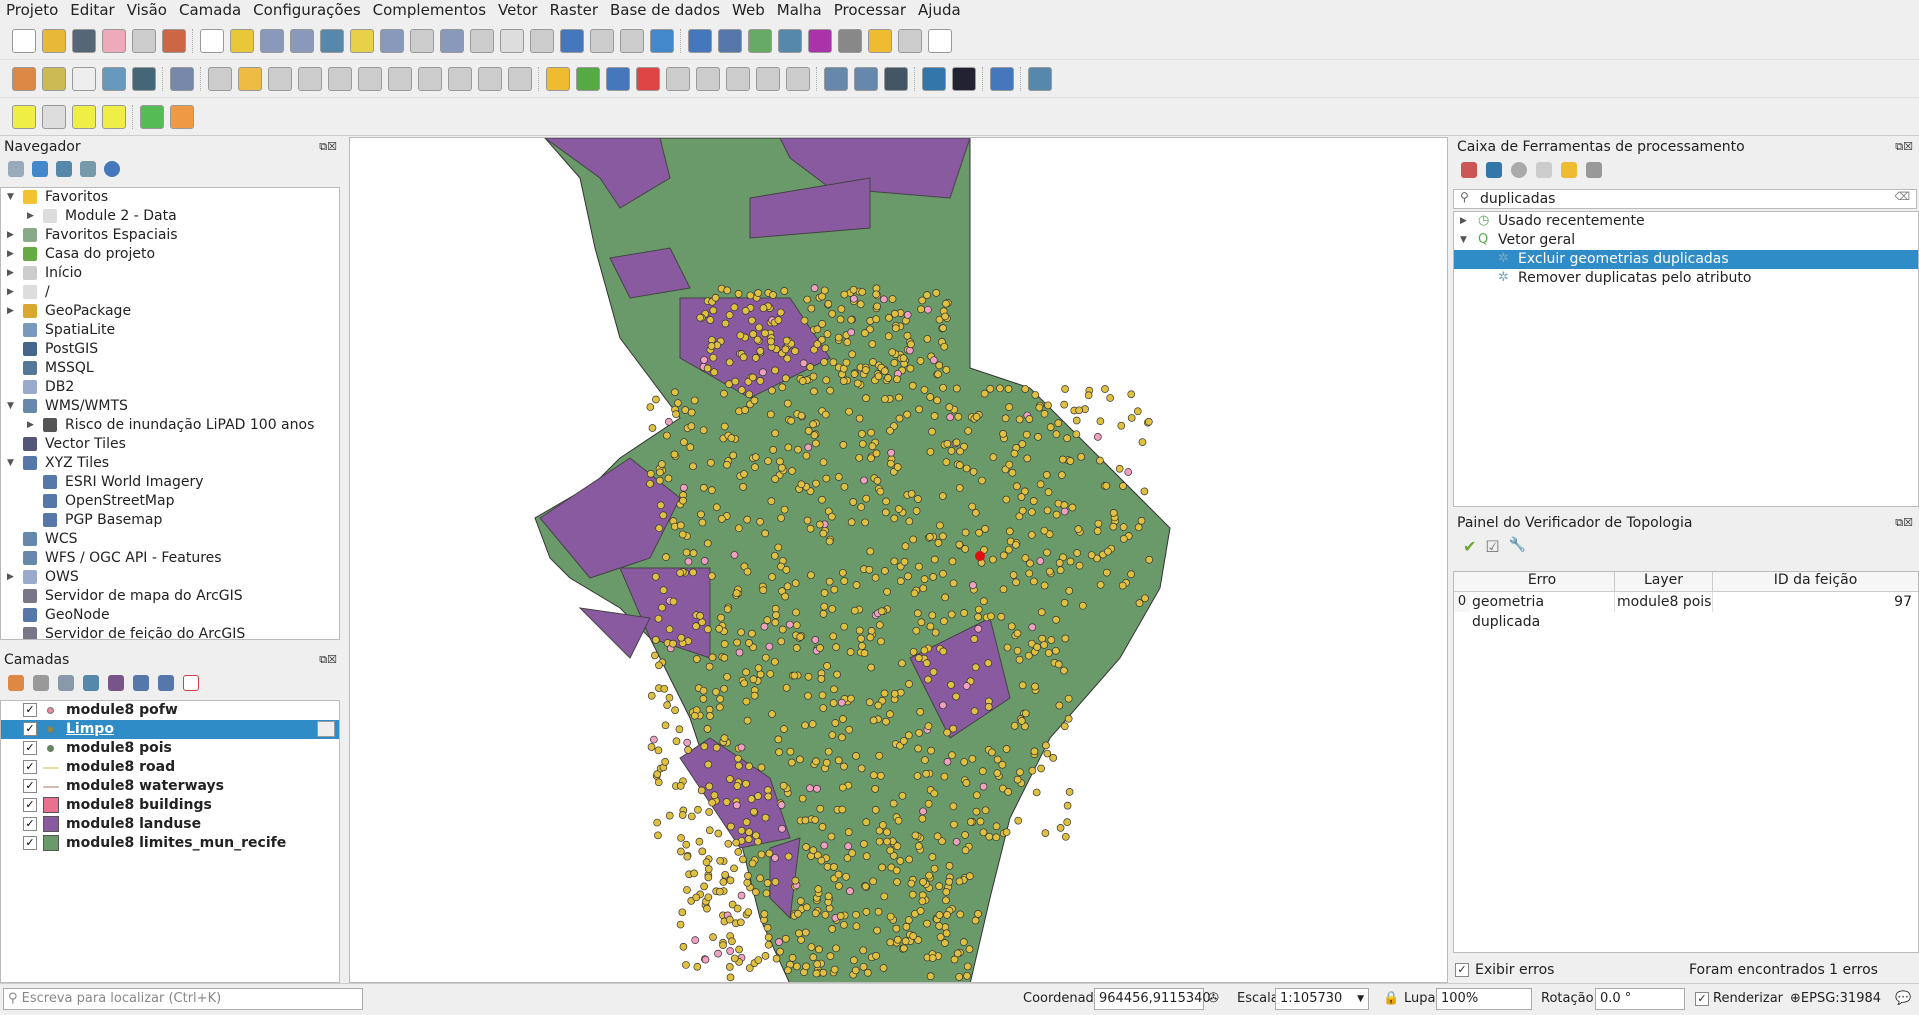 This screenshot has width=1919, height=1015. I want to click on navigator-item: OpenStreetMap, so click(170, 501).